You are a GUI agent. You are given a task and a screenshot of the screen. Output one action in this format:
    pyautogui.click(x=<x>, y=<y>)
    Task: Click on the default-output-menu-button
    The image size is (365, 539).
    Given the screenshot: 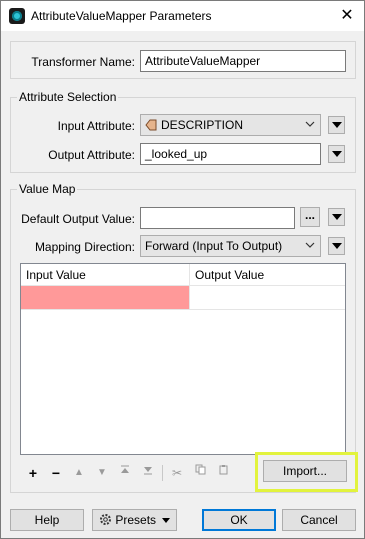 What is the action you would take?
    pyautogui.click(x=336, y=217)
    